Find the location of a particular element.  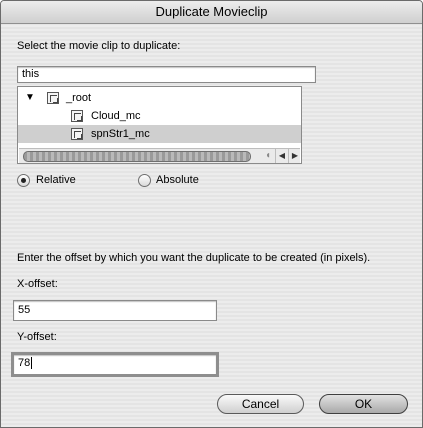

tree-row-cloud: Cloud_mc is located at coordinates (159, 116).